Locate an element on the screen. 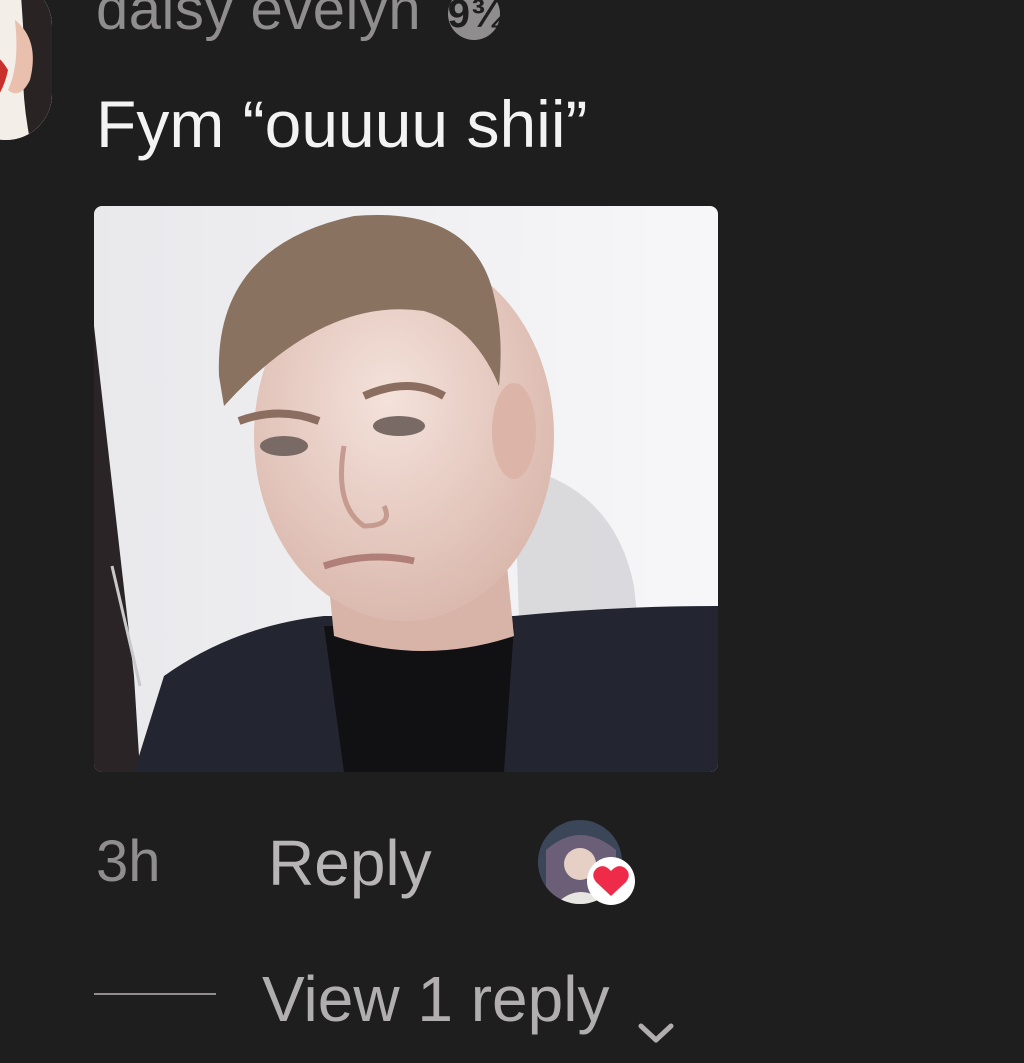 The image size is (1024, 1063). comment-username: daisy evelyn 9¾ is located at coordinates (300, 21).